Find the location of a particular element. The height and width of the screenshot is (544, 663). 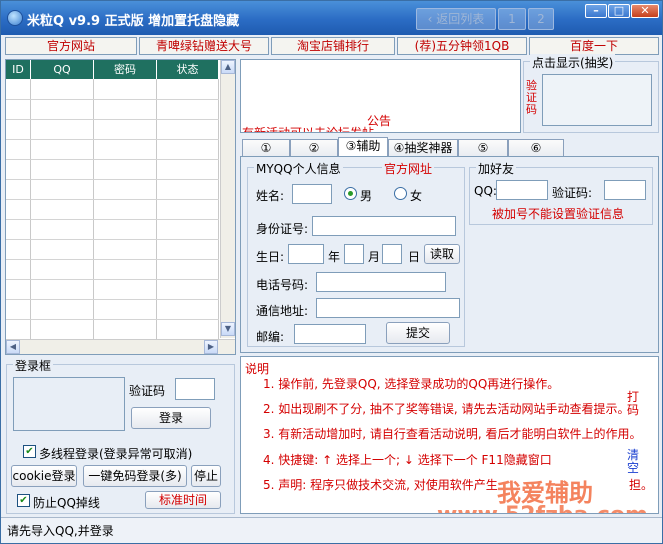

maximize-button: □ is located at coordinates (619, 11).